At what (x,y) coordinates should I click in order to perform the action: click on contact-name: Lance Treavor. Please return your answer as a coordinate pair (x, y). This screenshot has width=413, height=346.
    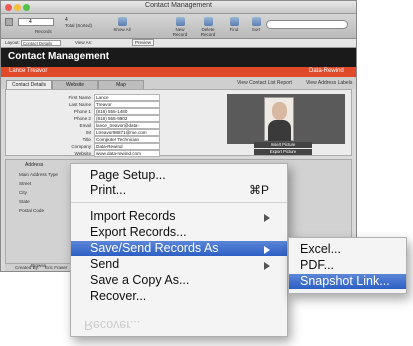
    Looking at the image, I should click on (28, 71).